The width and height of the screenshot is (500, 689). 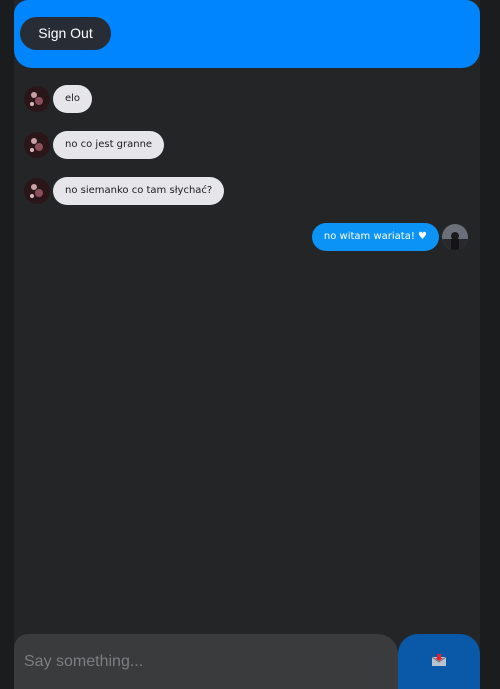 I want to click on message-row: elo, so click(x=58, y=99).